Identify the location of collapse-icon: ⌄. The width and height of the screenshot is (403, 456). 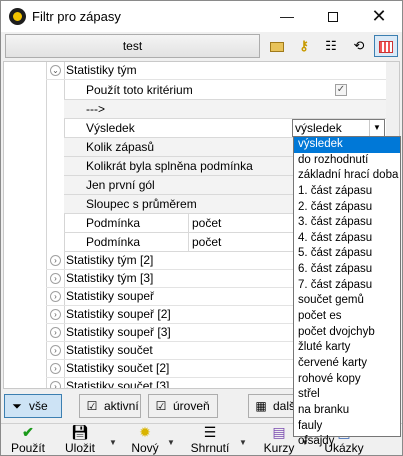
(55, 70).